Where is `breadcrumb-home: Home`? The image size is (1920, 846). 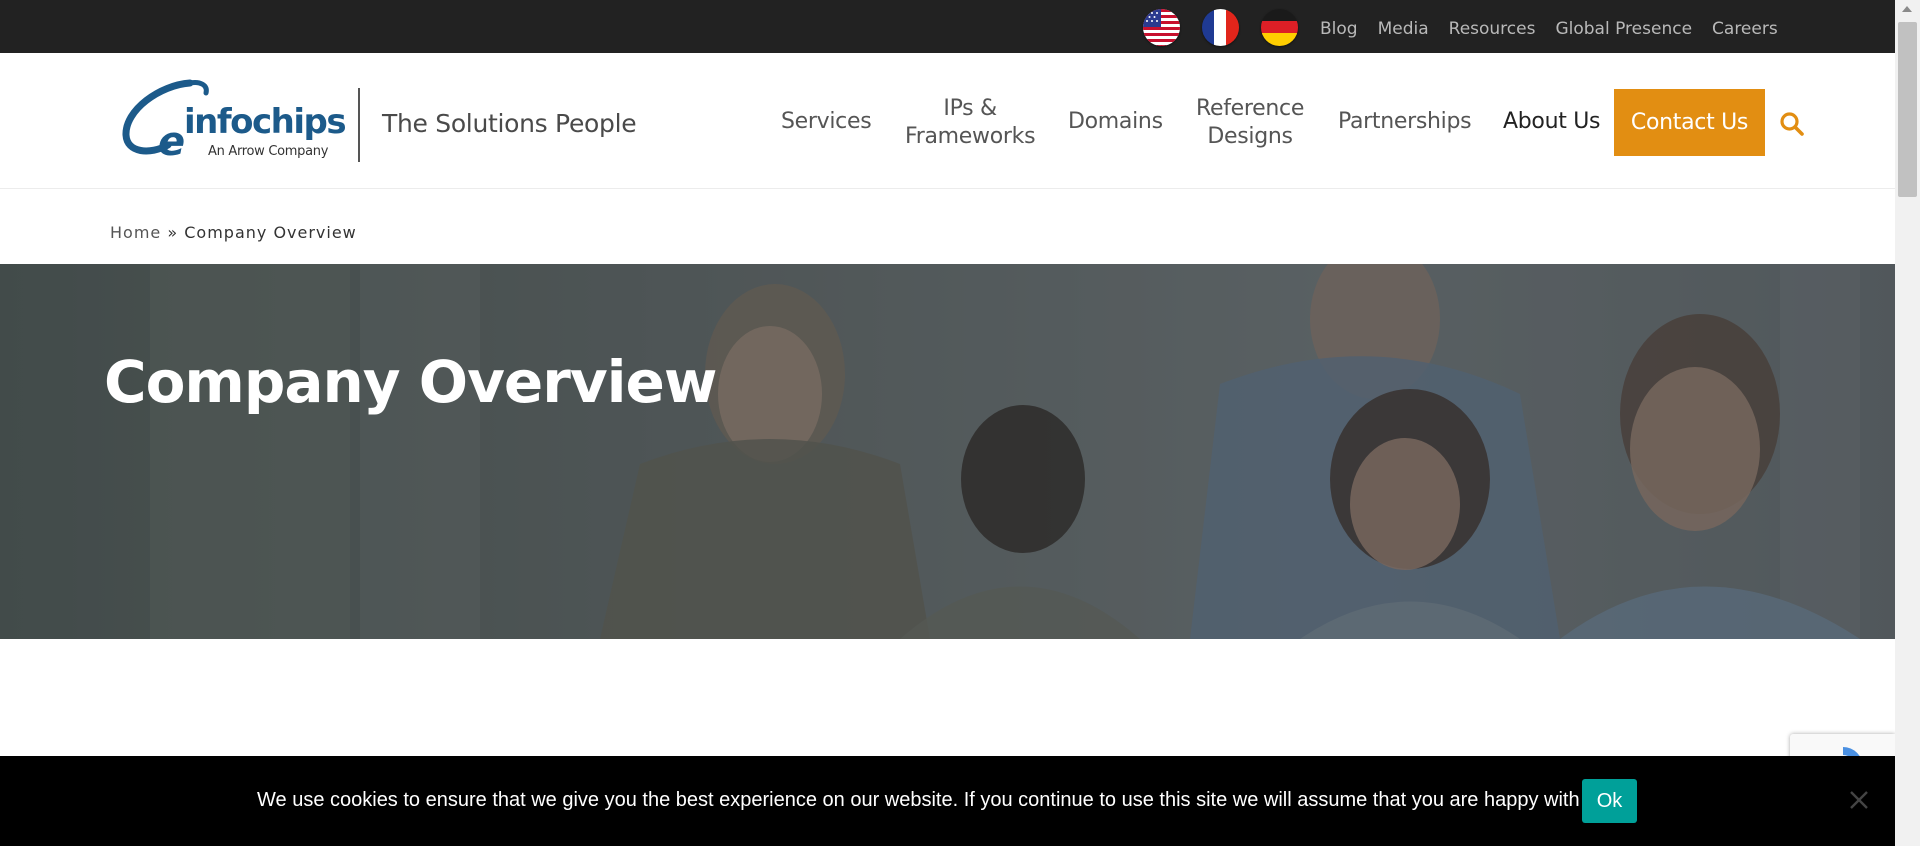
breadcrumb-home: Home is located at coordinates (135, 232).